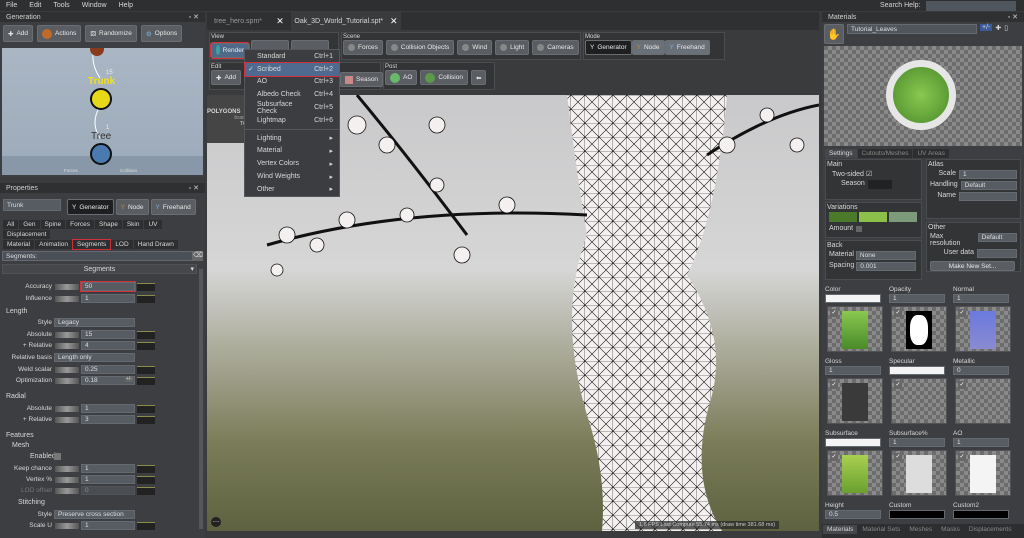 Image resolution: width=1024 pixels, height=538 pixels. What do you see at coordinates (834, 34) in the screenshot?
I see `hand-tool-button: ✋` at bounding box center [834, 34].